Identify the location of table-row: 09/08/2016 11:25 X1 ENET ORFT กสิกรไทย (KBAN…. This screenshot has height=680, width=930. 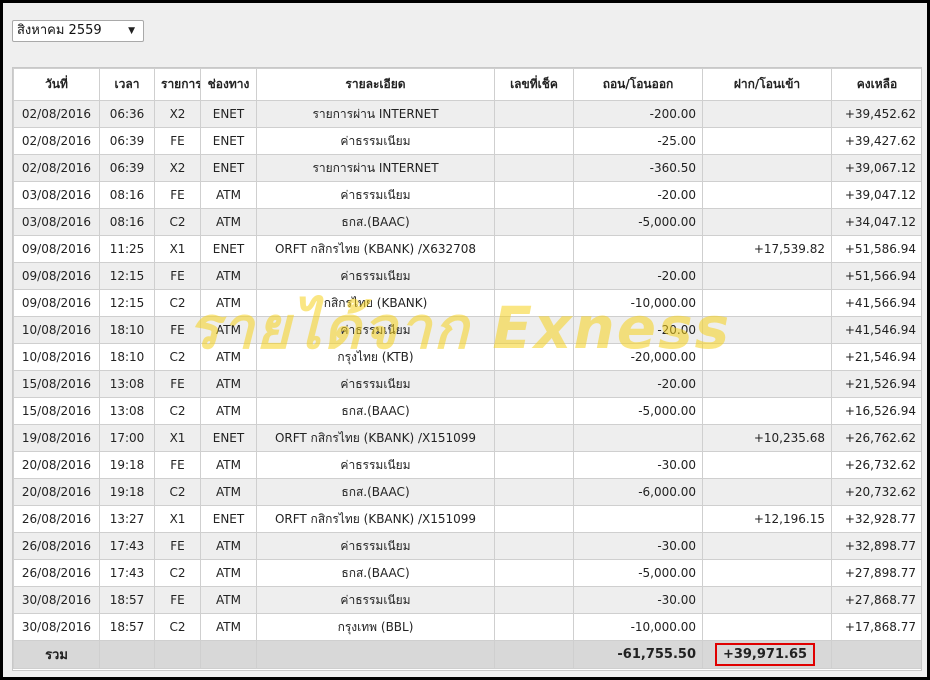
(467, 249).